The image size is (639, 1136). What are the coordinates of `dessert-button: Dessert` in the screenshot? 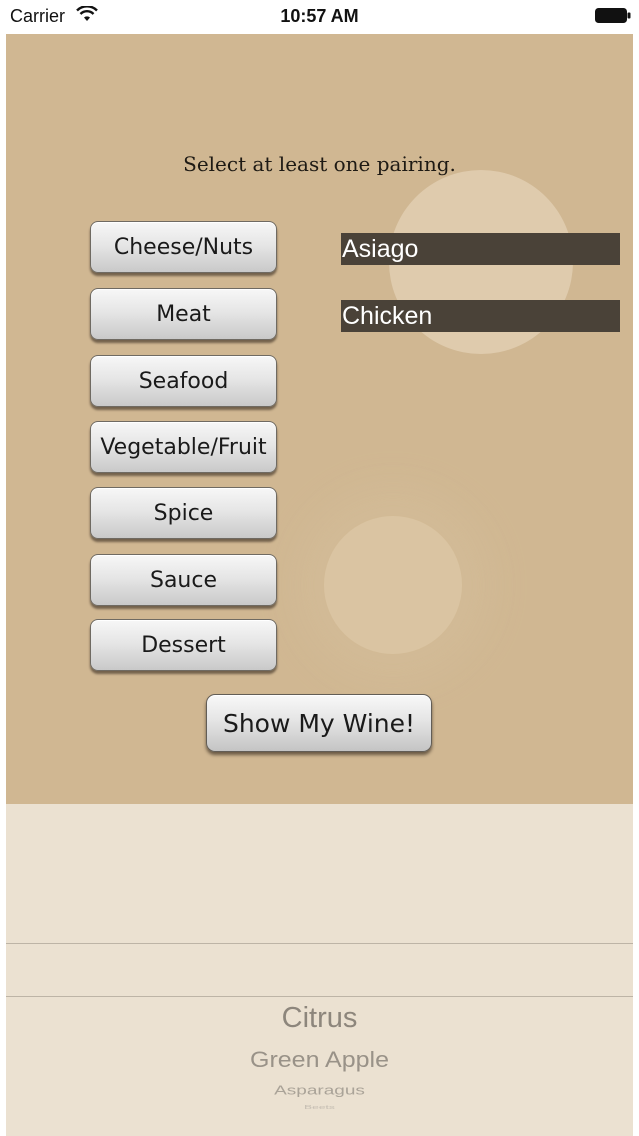 It's located at (183, 645).